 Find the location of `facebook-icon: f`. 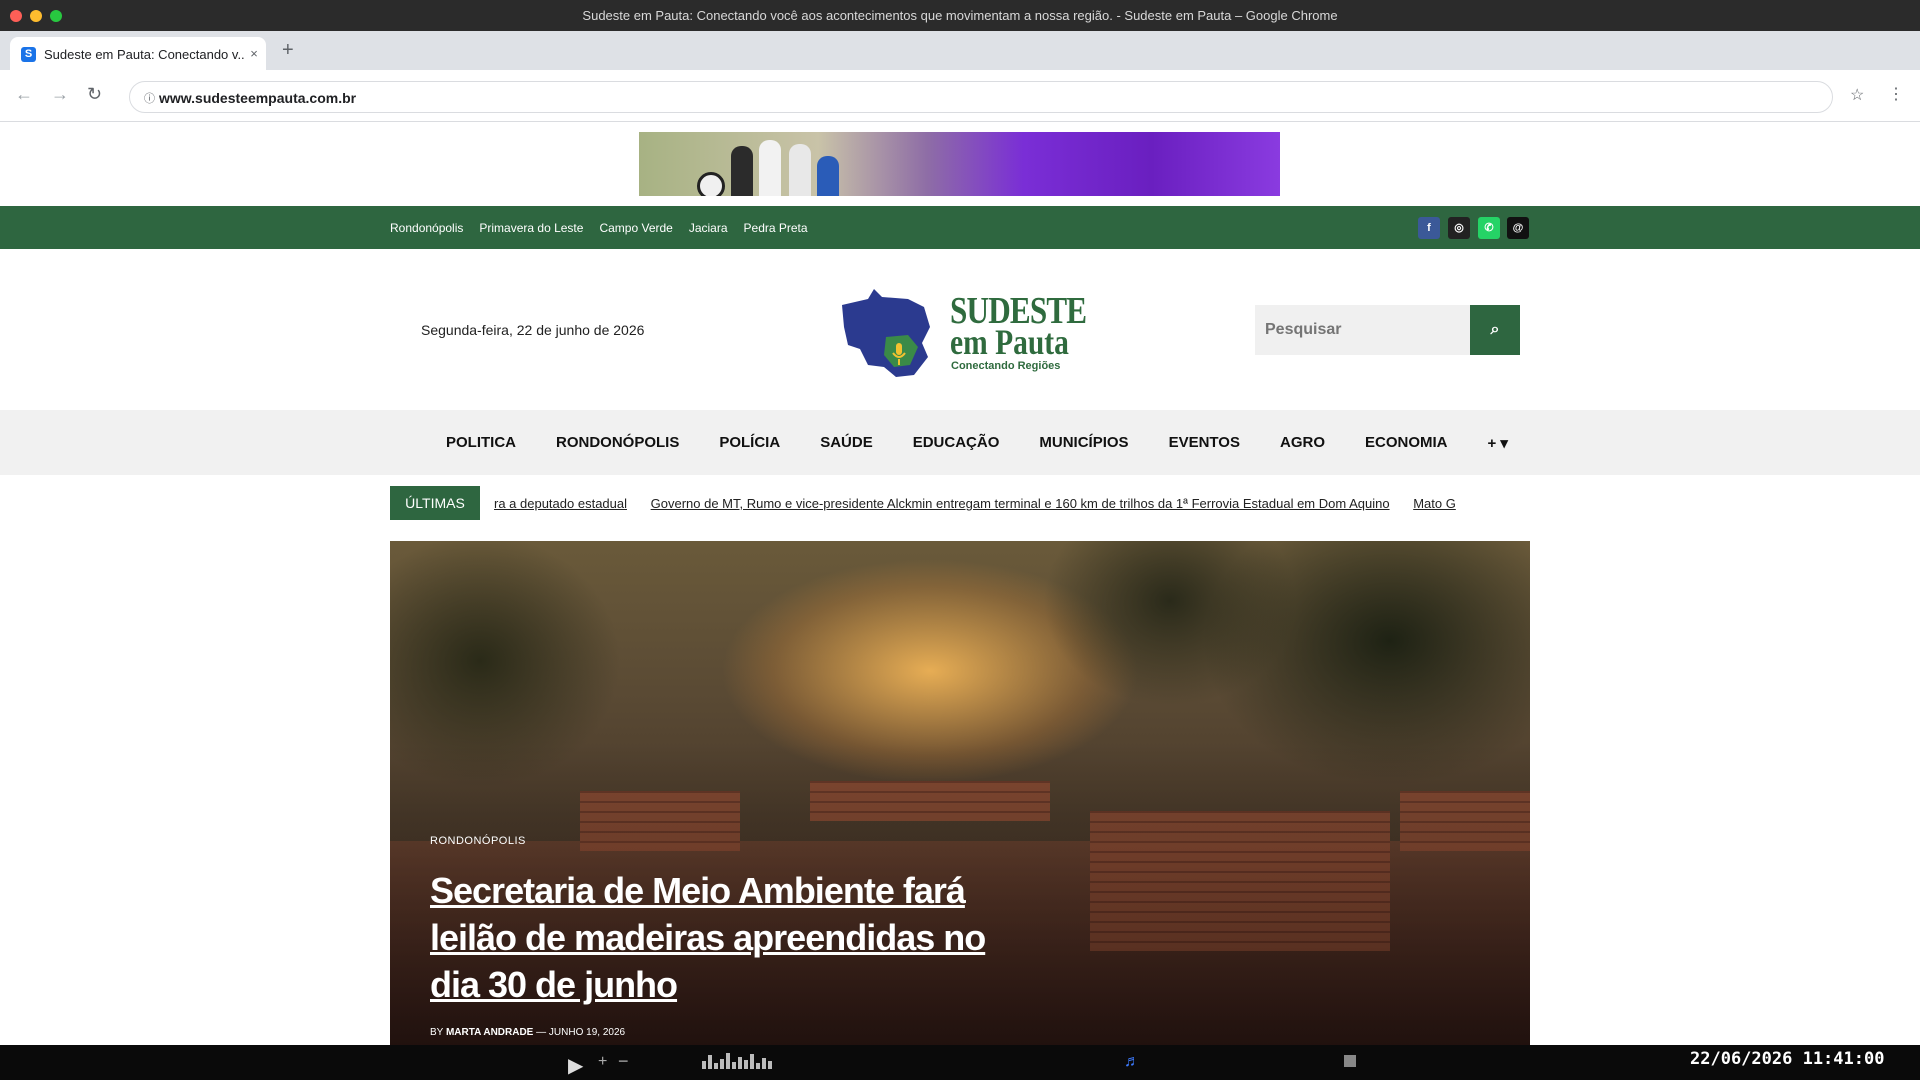

facebook-icon: f is located at coordinates (1429, 228).